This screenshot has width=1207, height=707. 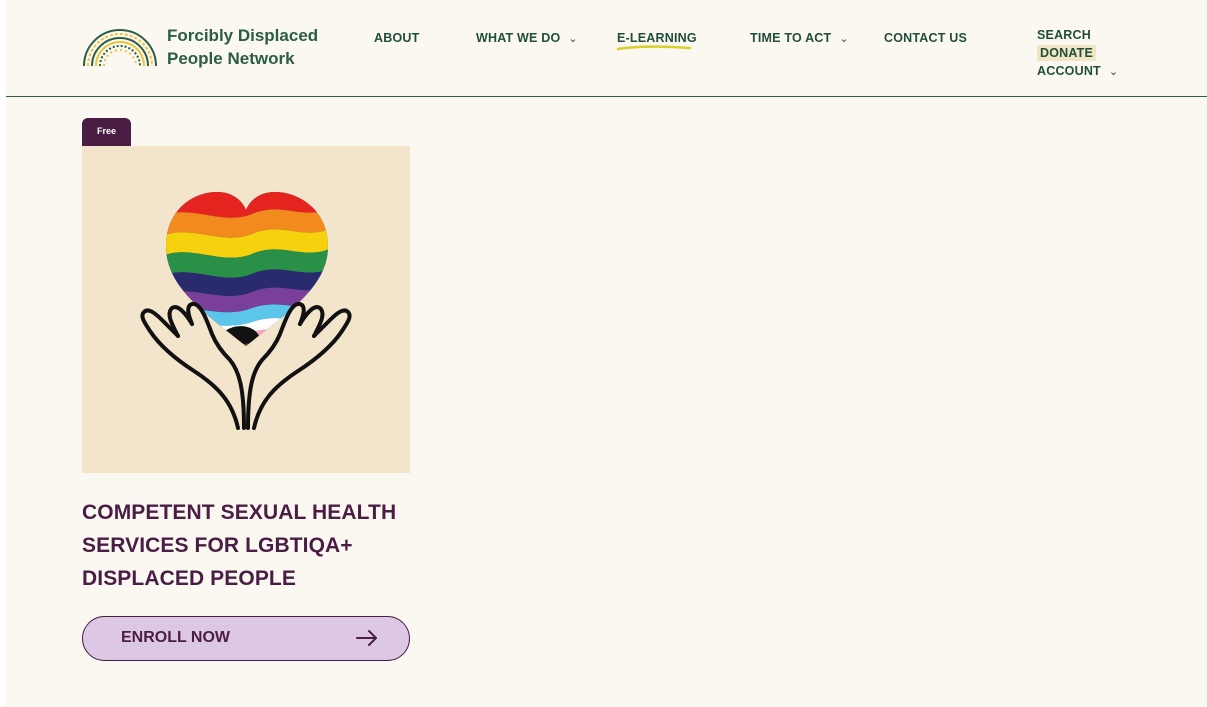 I want to click on brand-name: Forcibly Displaced People Network, so click(x=242, y=47).